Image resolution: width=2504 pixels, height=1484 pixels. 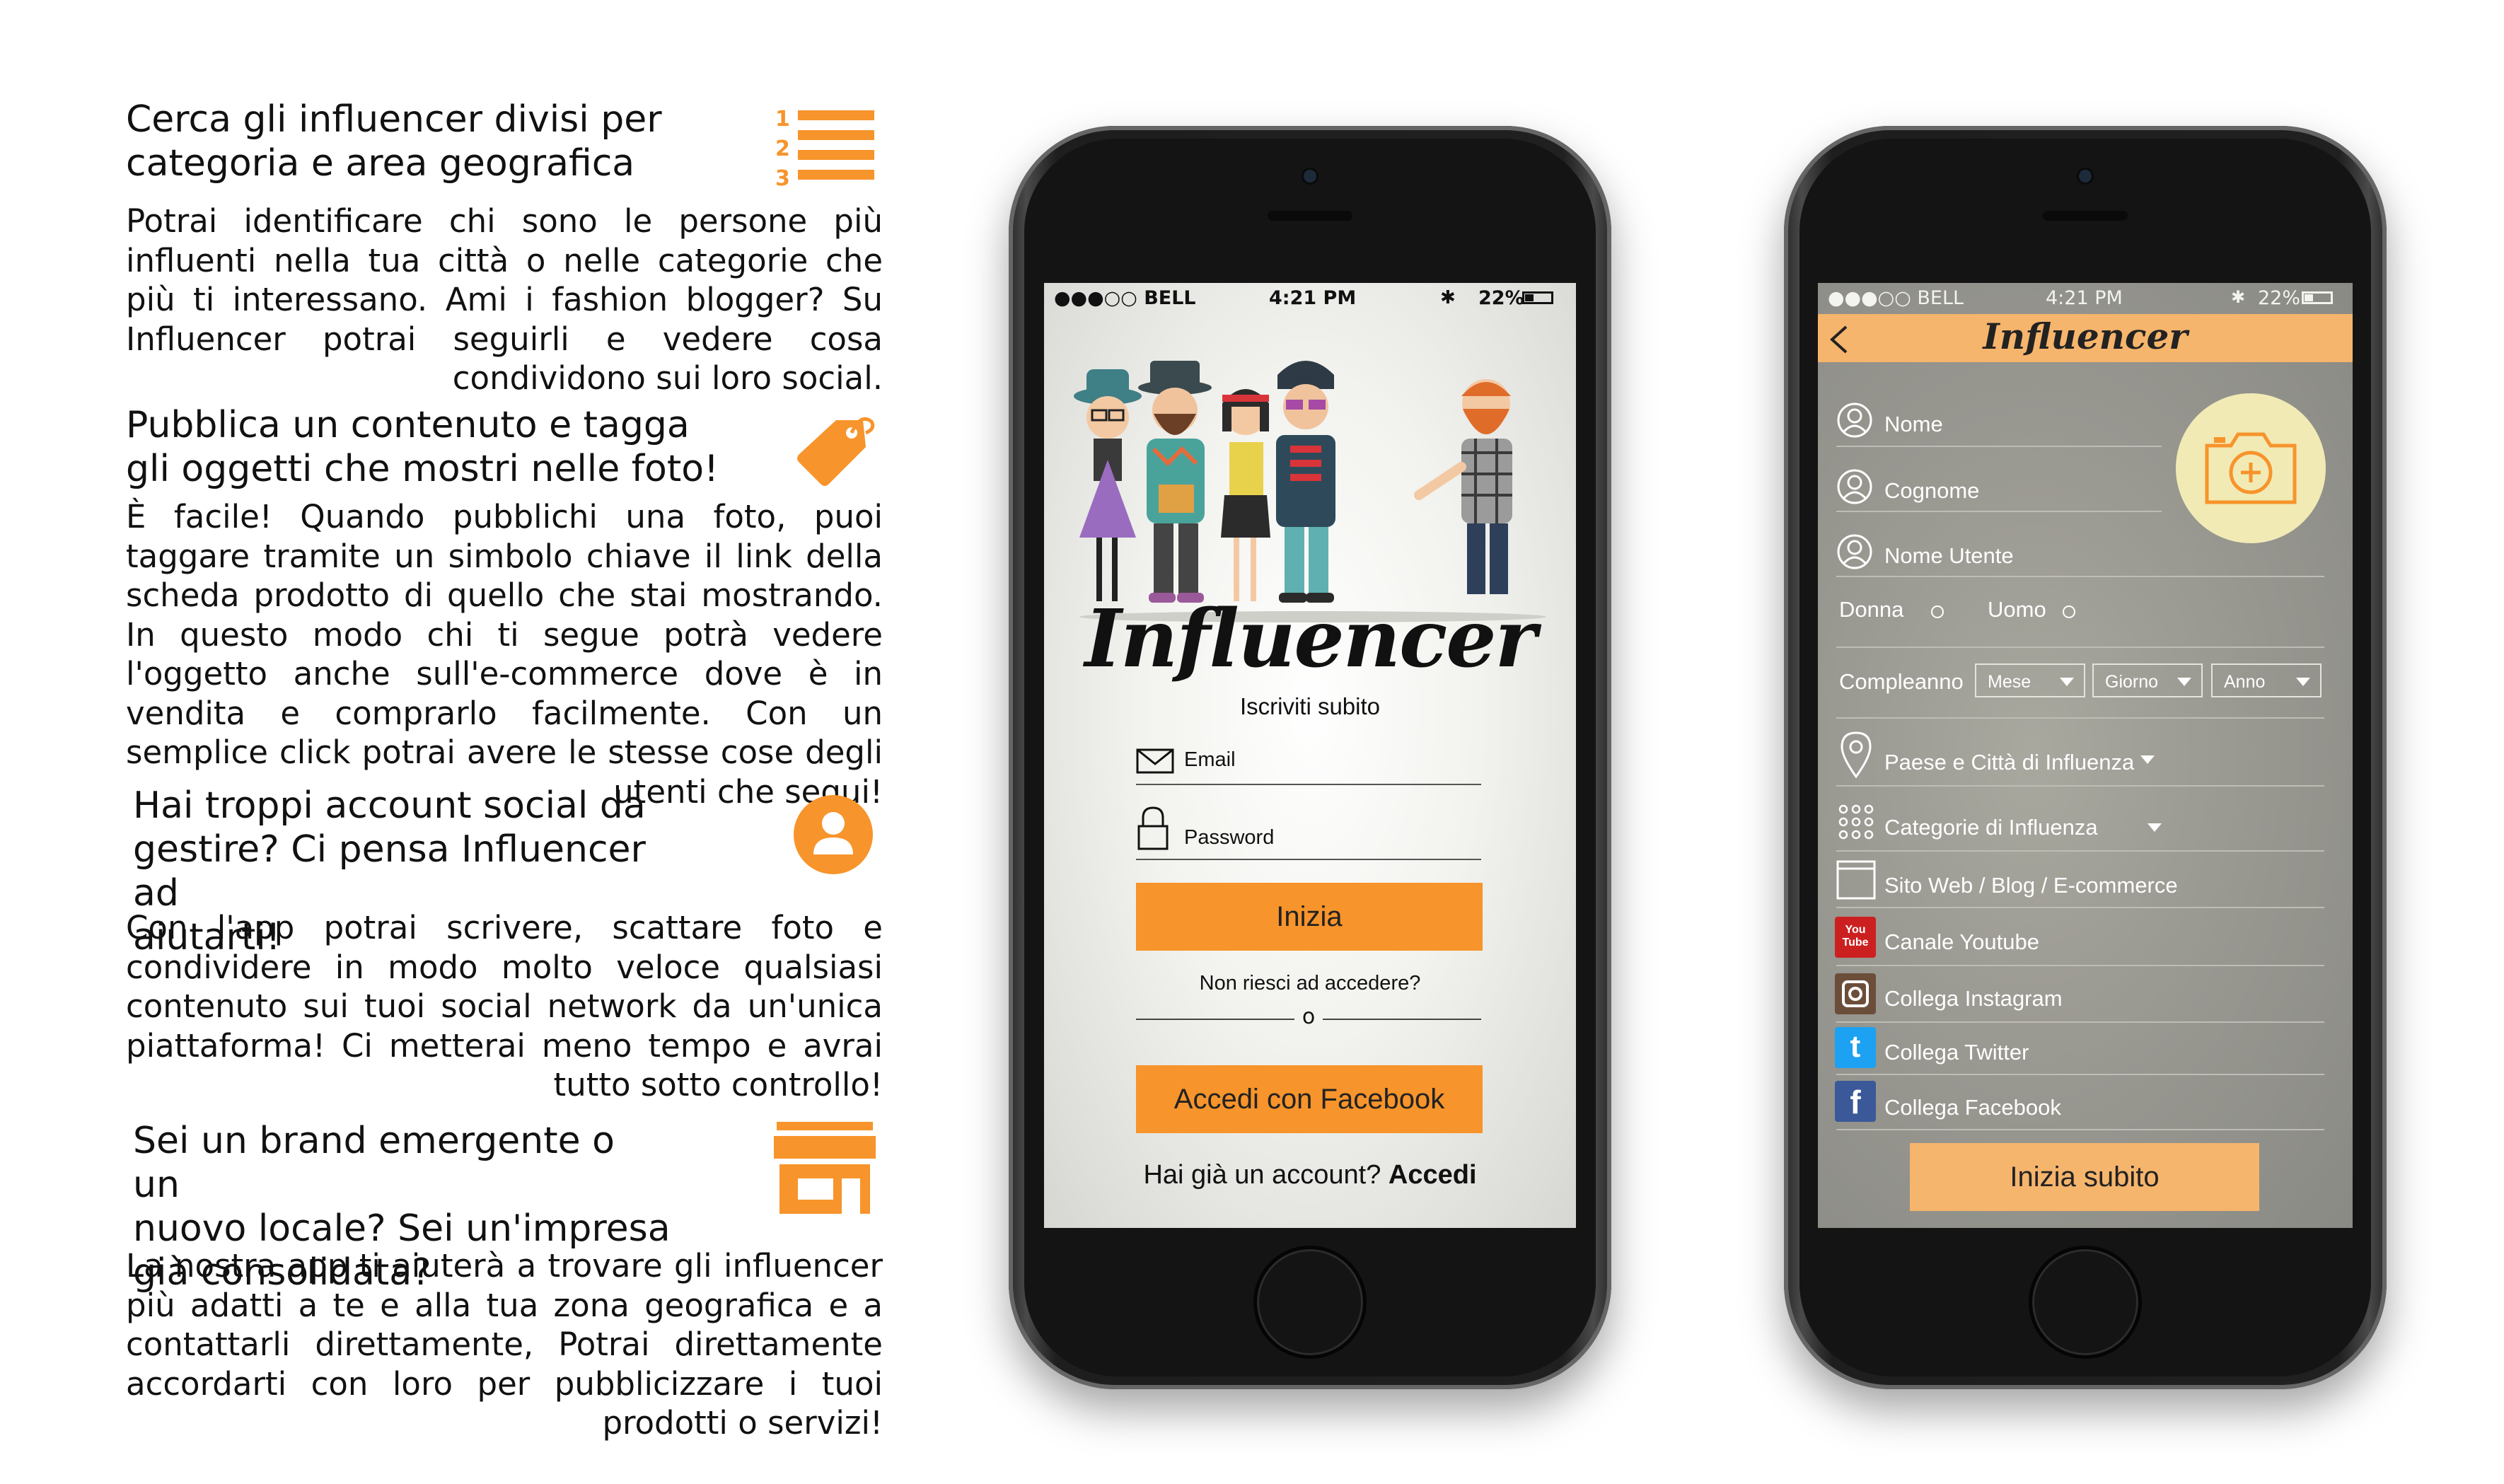 I want to click on app-logo: Influencer, so click(x=1310, y=639).